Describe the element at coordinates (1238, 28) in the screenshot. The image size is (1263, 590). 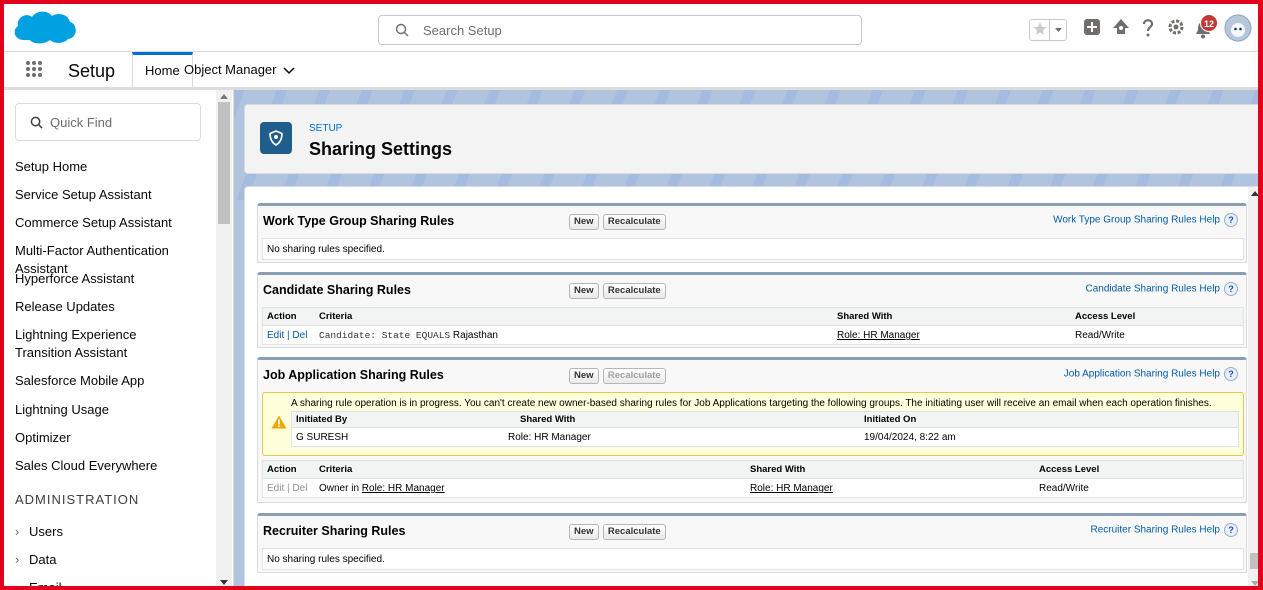
I see `avatar` at that location.